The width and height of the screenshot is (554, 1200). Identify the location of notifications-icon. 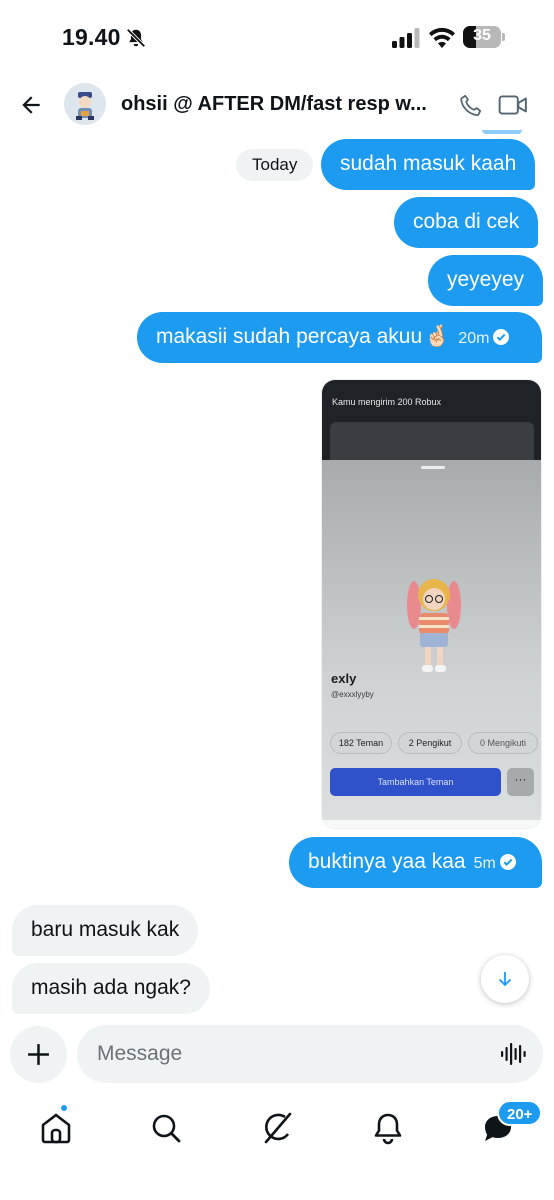
(388, 1128).